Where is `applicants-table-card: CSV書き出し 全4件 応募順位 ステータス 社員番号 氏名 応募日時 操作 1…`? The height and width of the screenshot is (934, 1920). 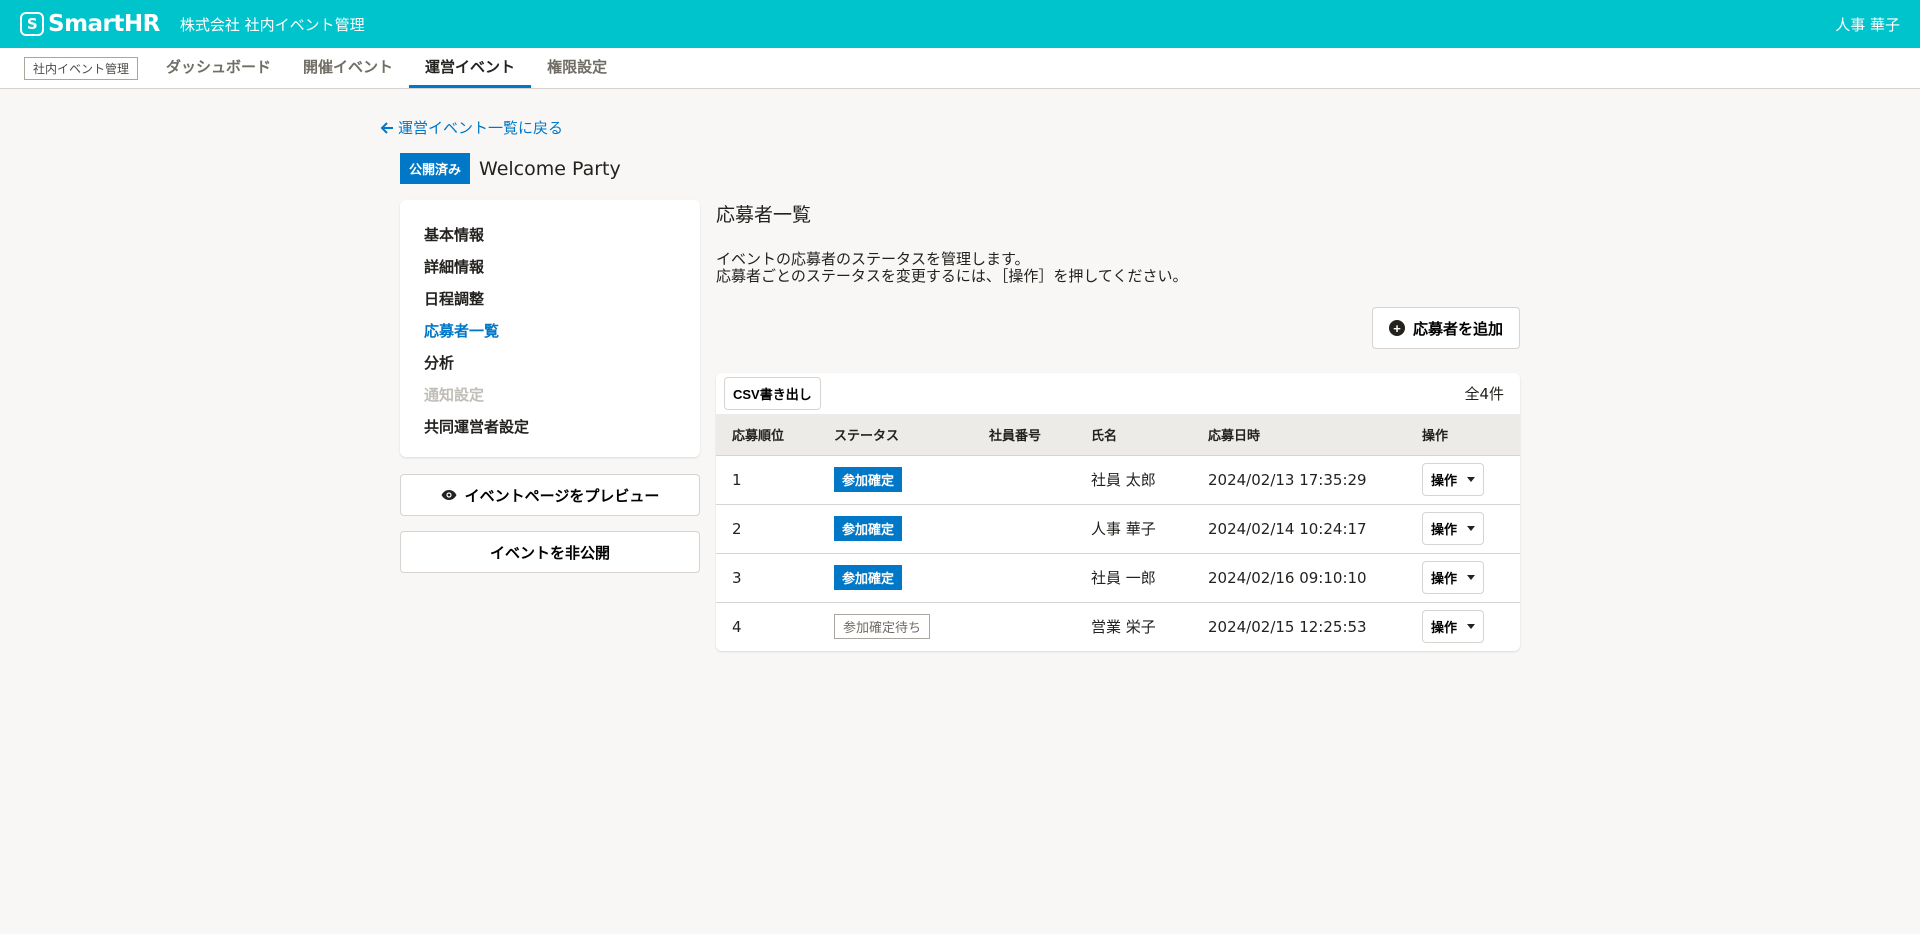
applicants-table-card: CSV書き出し 全4件 応募順位 ステータス 社員番号 氏名 応募日時 操作 1… is located at coordinates (1118, 512).